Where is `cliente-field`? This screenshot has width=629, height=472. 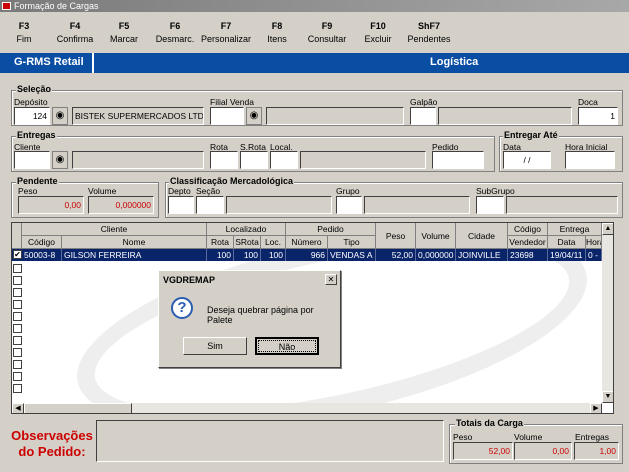 cliente-field is located at coordinates (32, 160).